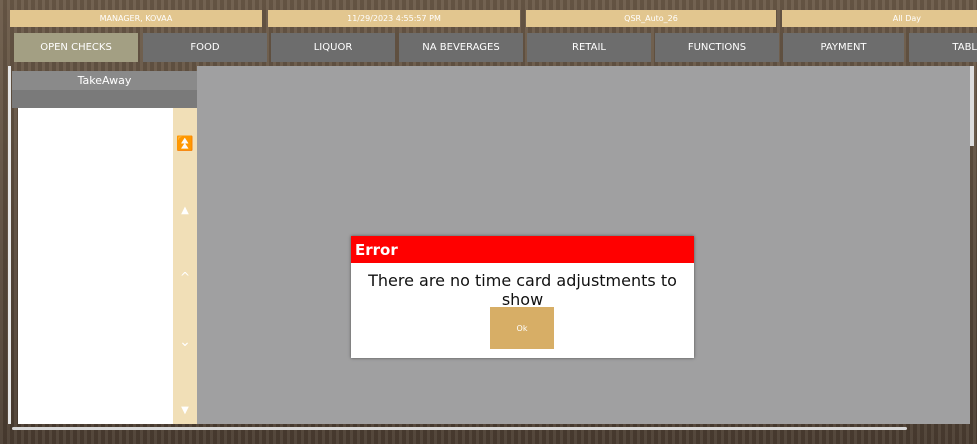 The width and height of the screenshot is (977, 444). I want to click on date-time: 11/29/2023 4:55:57 PM, so click(394, 18).